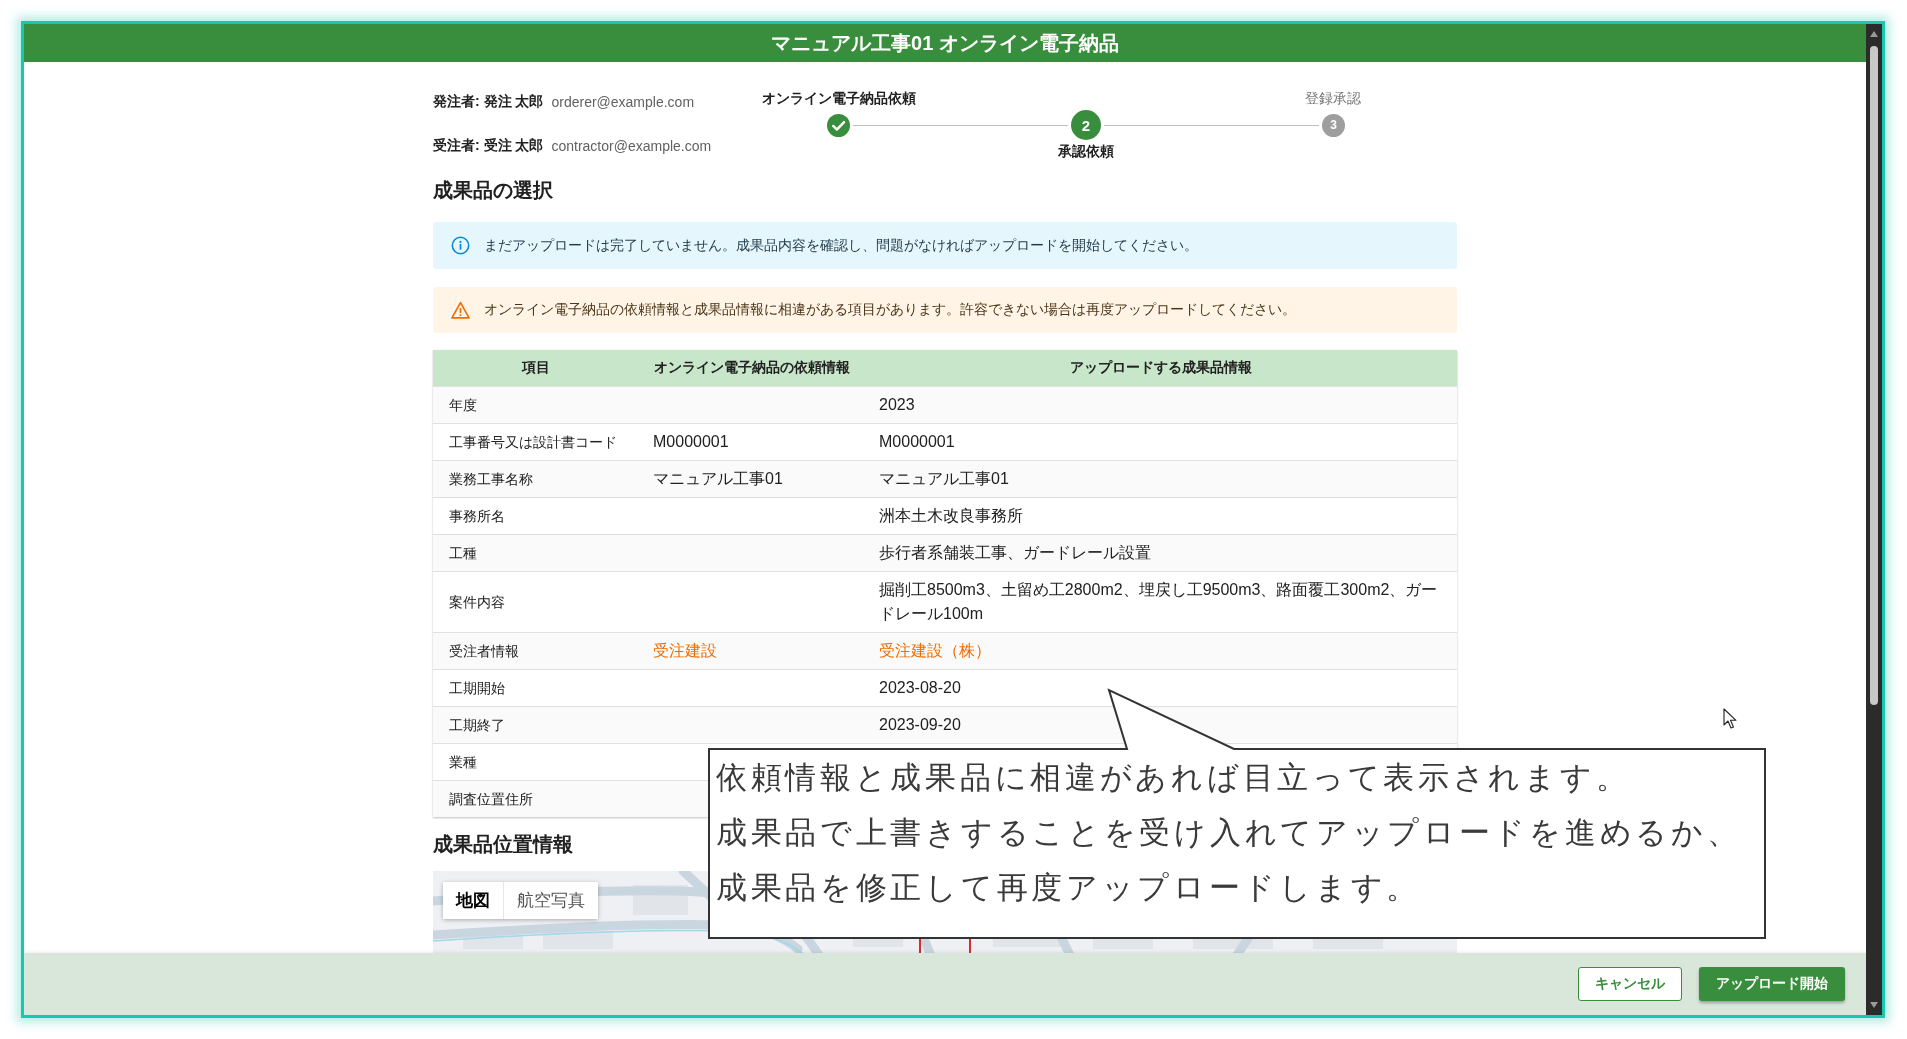 Image resolution: width=1907 pixels, height=1039 pixels. Describe the element at coordinates (1333, 125) in the screenshot. I see `step-number: 3` at that location.